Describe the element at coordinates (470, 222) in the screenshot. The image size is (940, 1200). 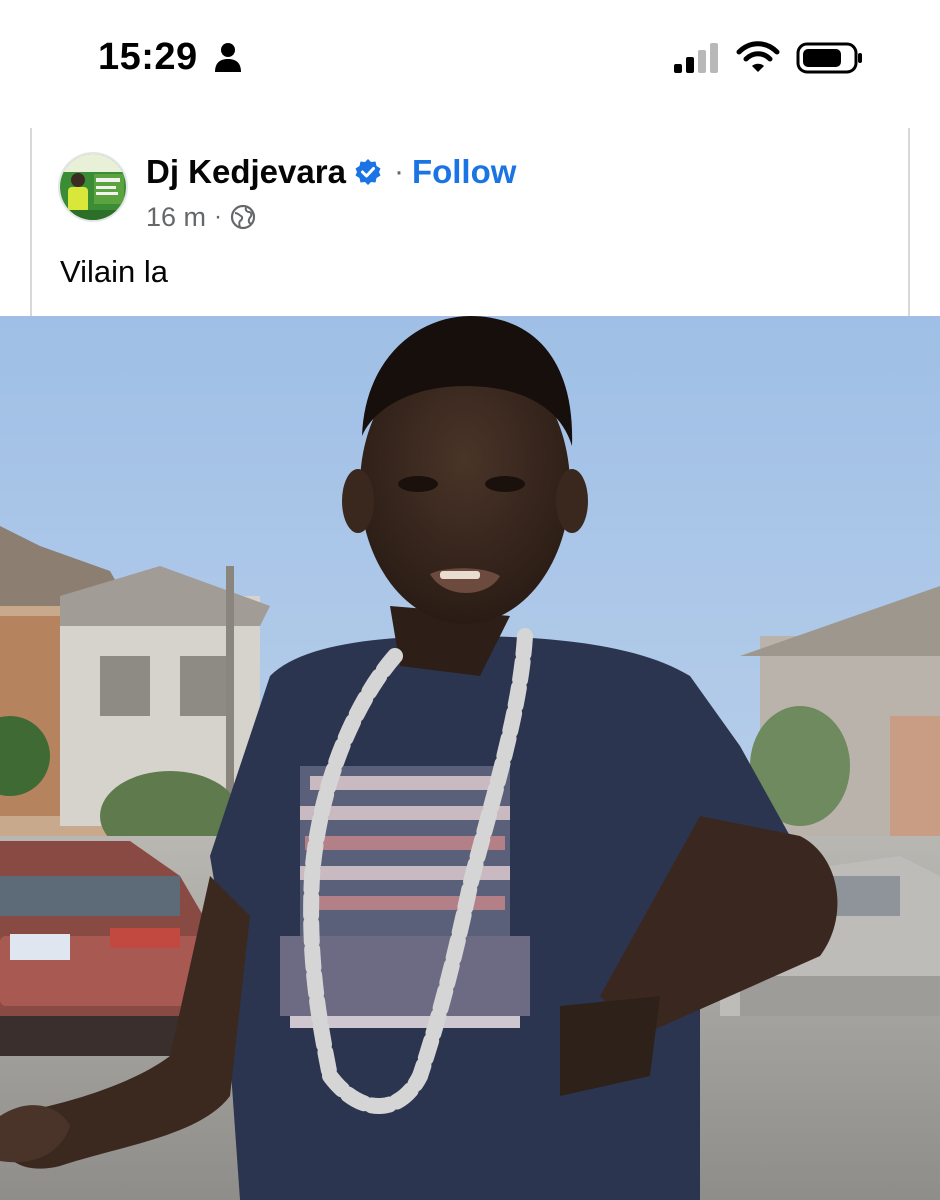
I see `post-card: Dj Kedjevara · Follow 16 m · Vilain la` at that location.